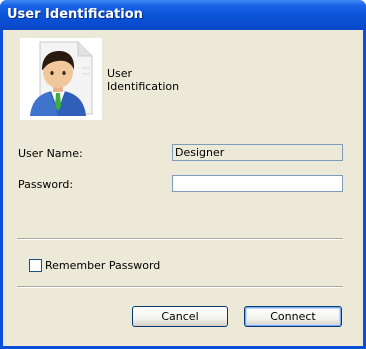 Image resolution: width=366 pixels, height=349 pixels. I want to click on remember-password-checkbox, so click(35, 265).